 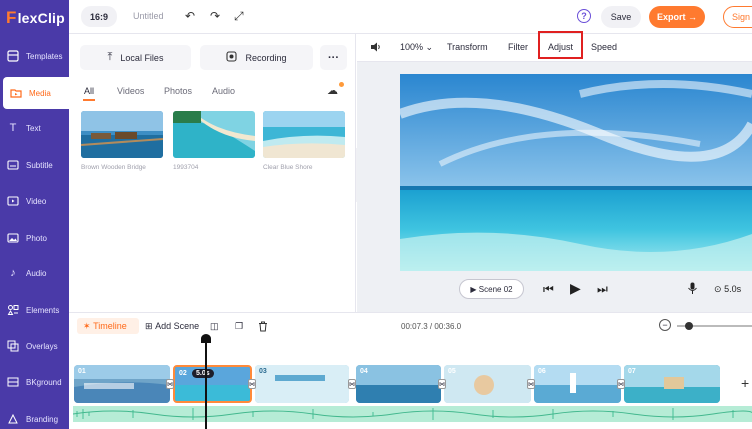 What do you see at coordinates (584, 16) in the screenshot?
I see `help-icon: ?` at bounding box center [584, 16].